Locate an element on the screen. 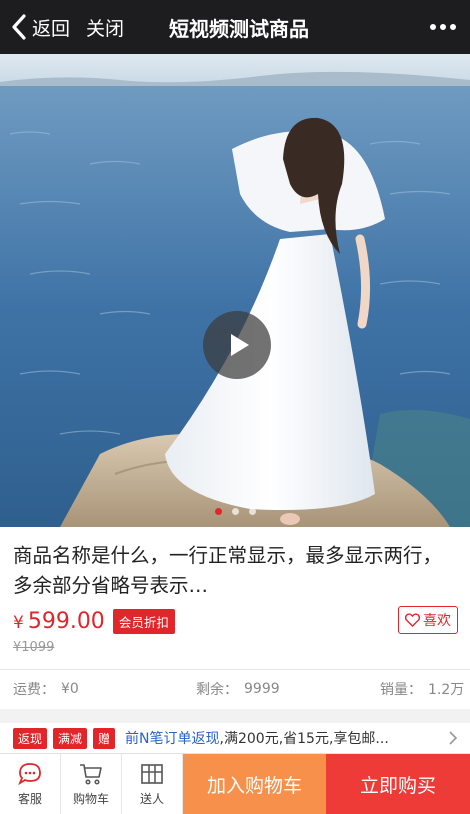 The height and width of the screenshot is (814, 470). product-price: ¥599.00 is located at coordinates (59, 621).